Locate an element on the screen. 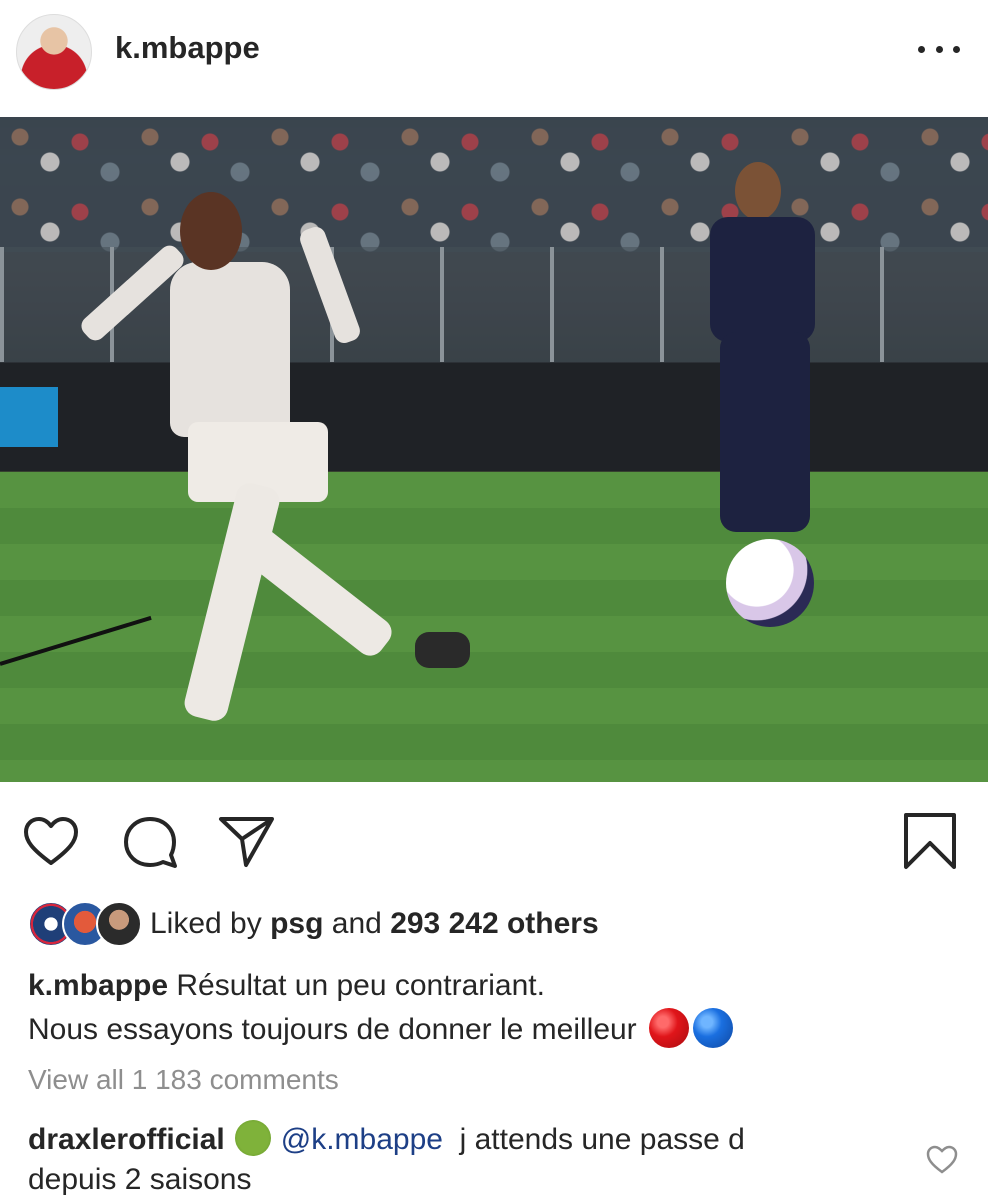 The width and height of the screenshot is (988, 1200). defender-legs is located at coordinates (765, 432).